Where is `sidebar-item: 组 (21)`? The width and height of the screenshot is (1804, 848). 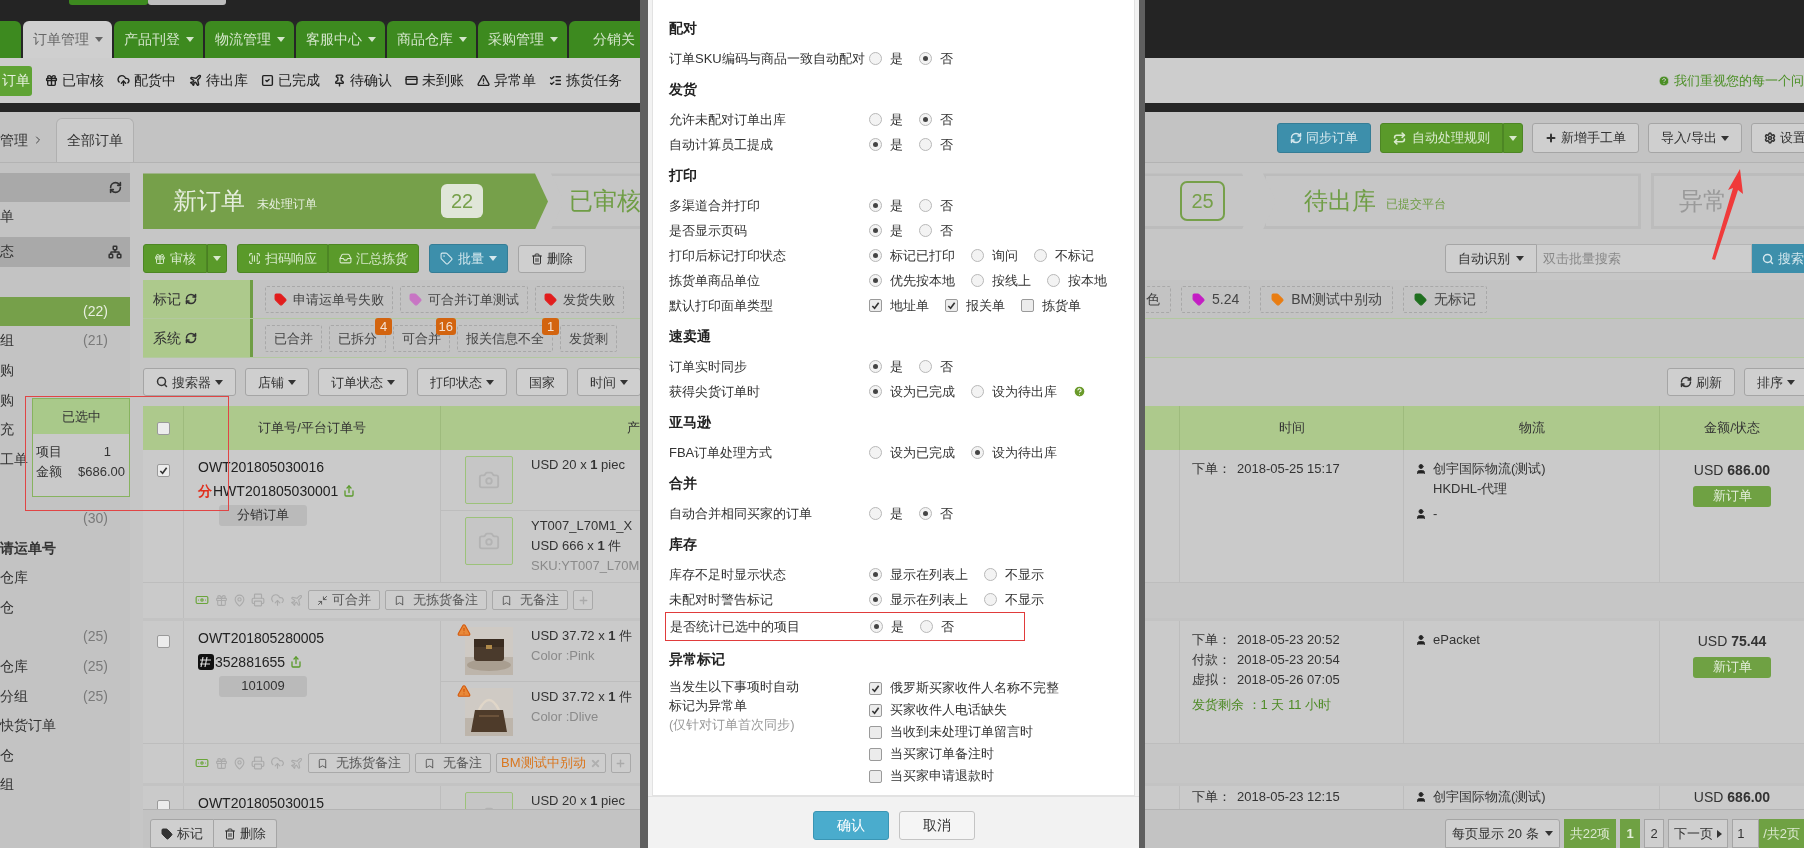 sidebar-item: 组 (21) is located at coordinates (65, 341).